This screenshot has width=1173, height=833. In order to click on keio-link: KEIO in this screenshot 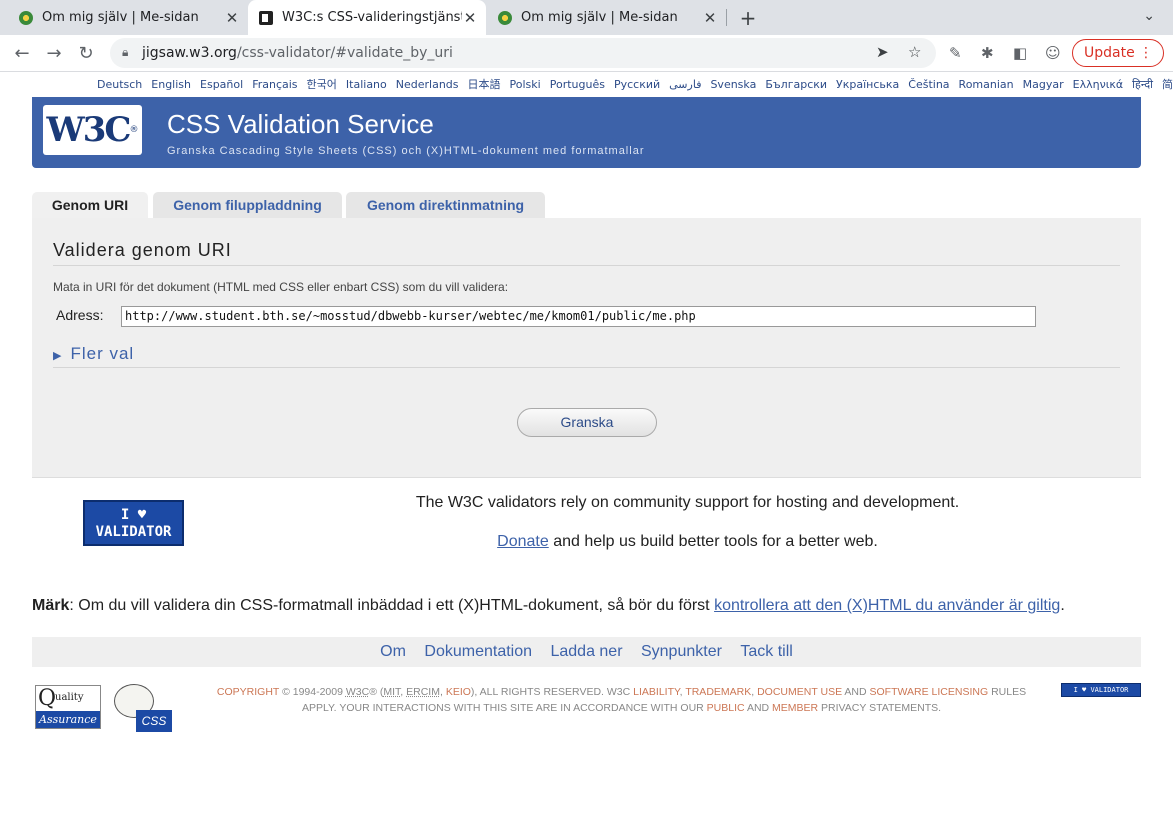, I will do `click(458, 692)`.